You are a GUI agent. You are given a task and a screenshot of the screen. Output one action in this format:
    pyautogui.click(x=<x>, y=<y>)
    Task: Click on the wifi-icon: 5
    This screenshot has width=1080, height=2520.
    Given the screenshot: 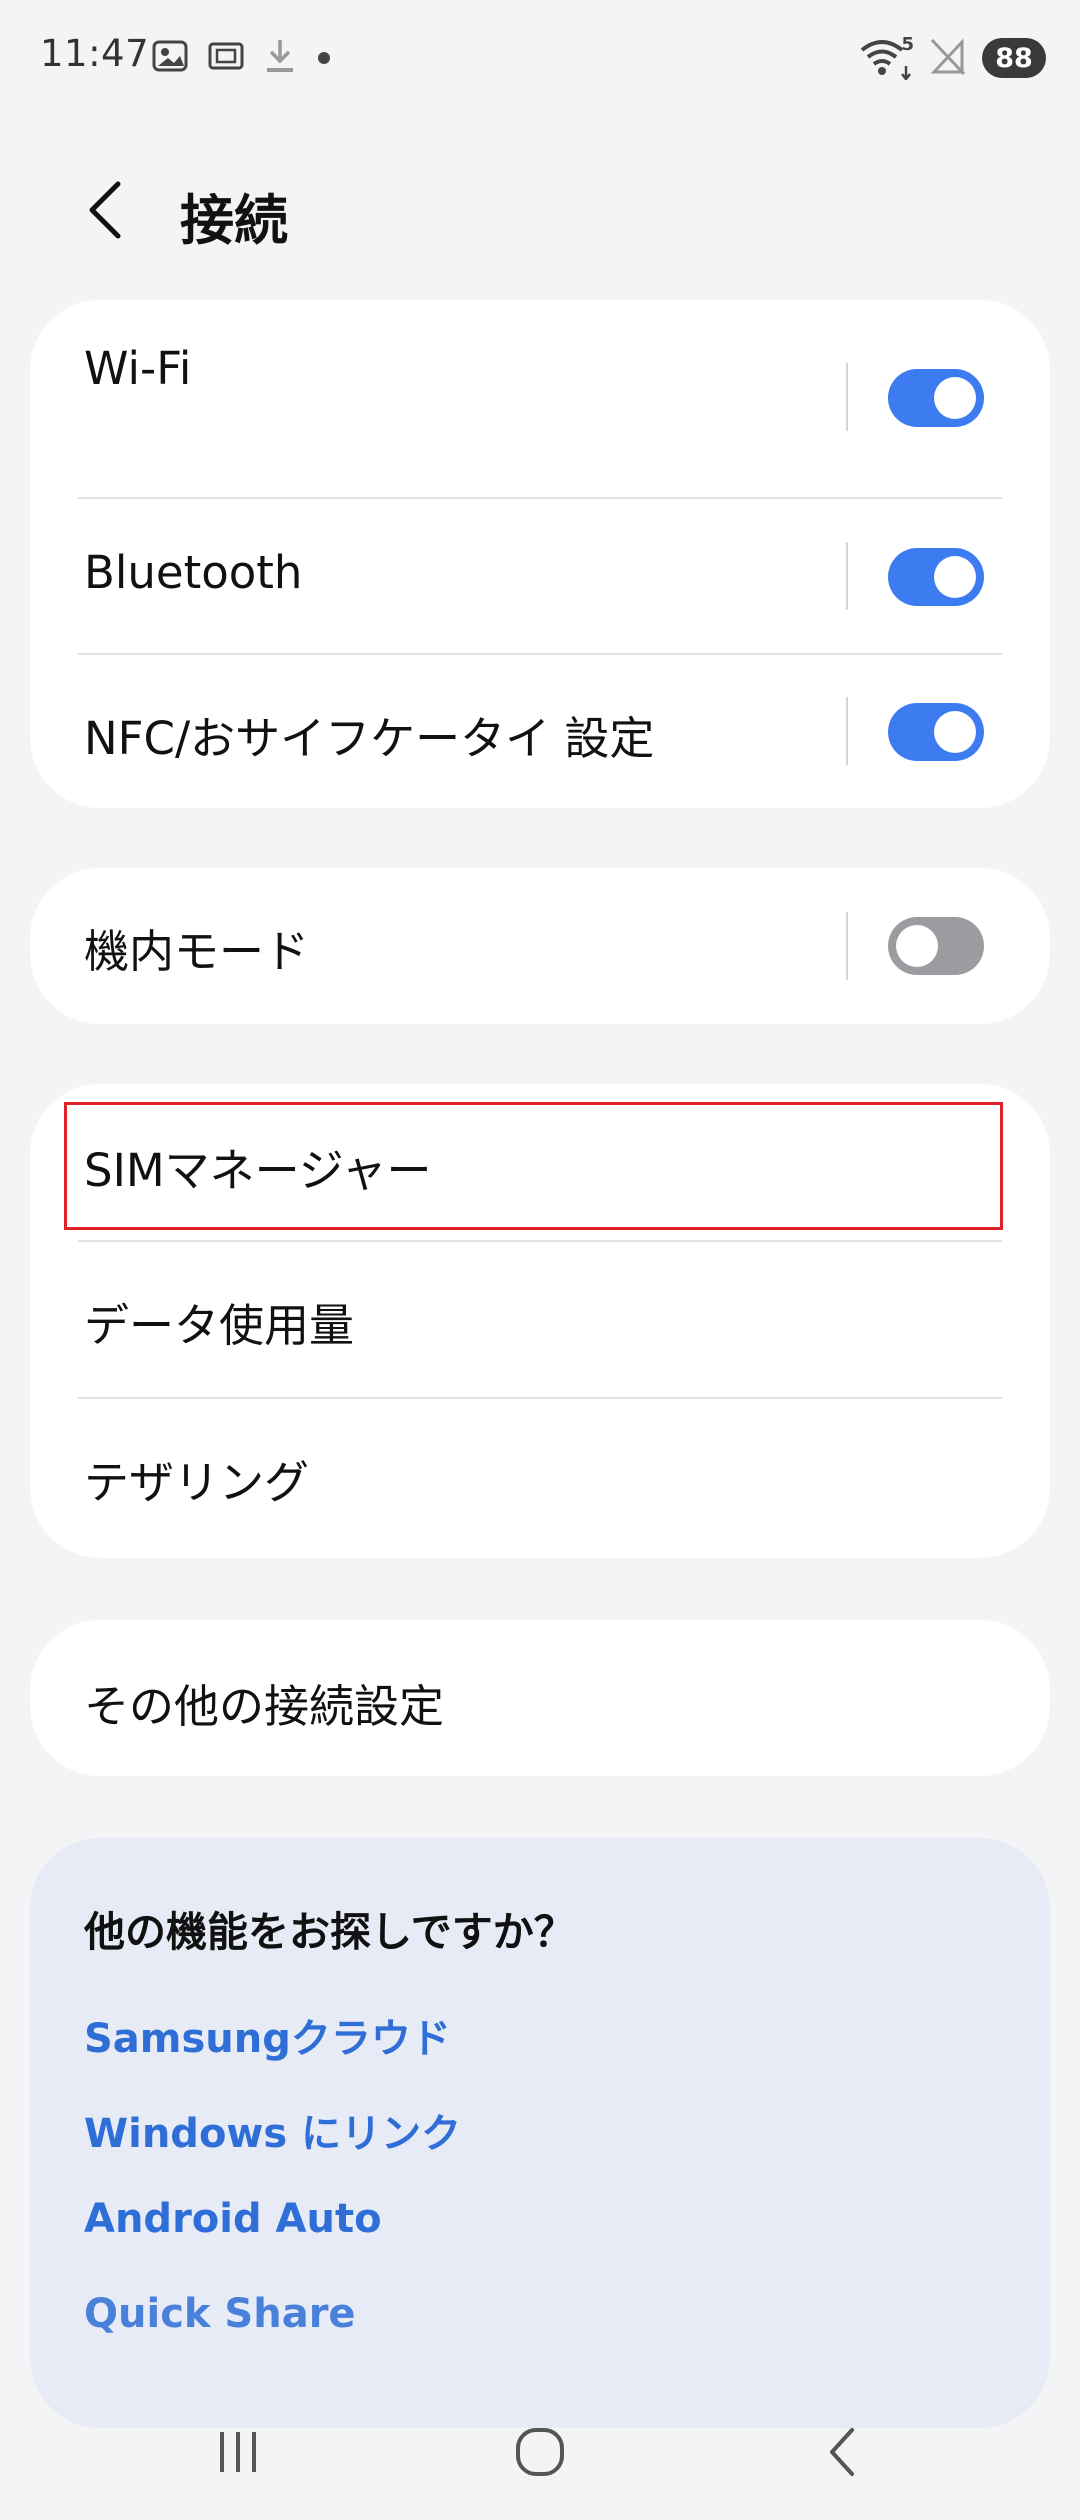 What is the action you would take?
    pyautogui.click(x=886, y=58)
    